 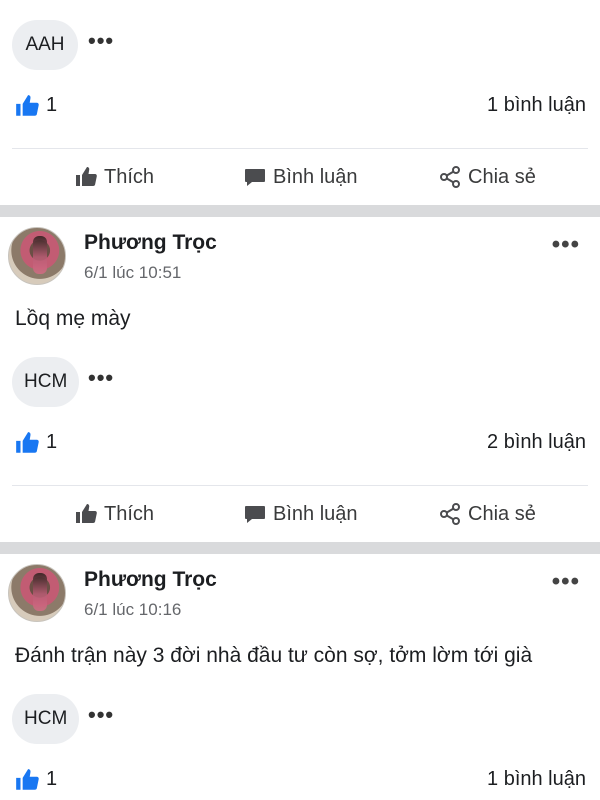 I want to click on reaction-stats: 1 2 bình luận, so click(x=300, y=444).